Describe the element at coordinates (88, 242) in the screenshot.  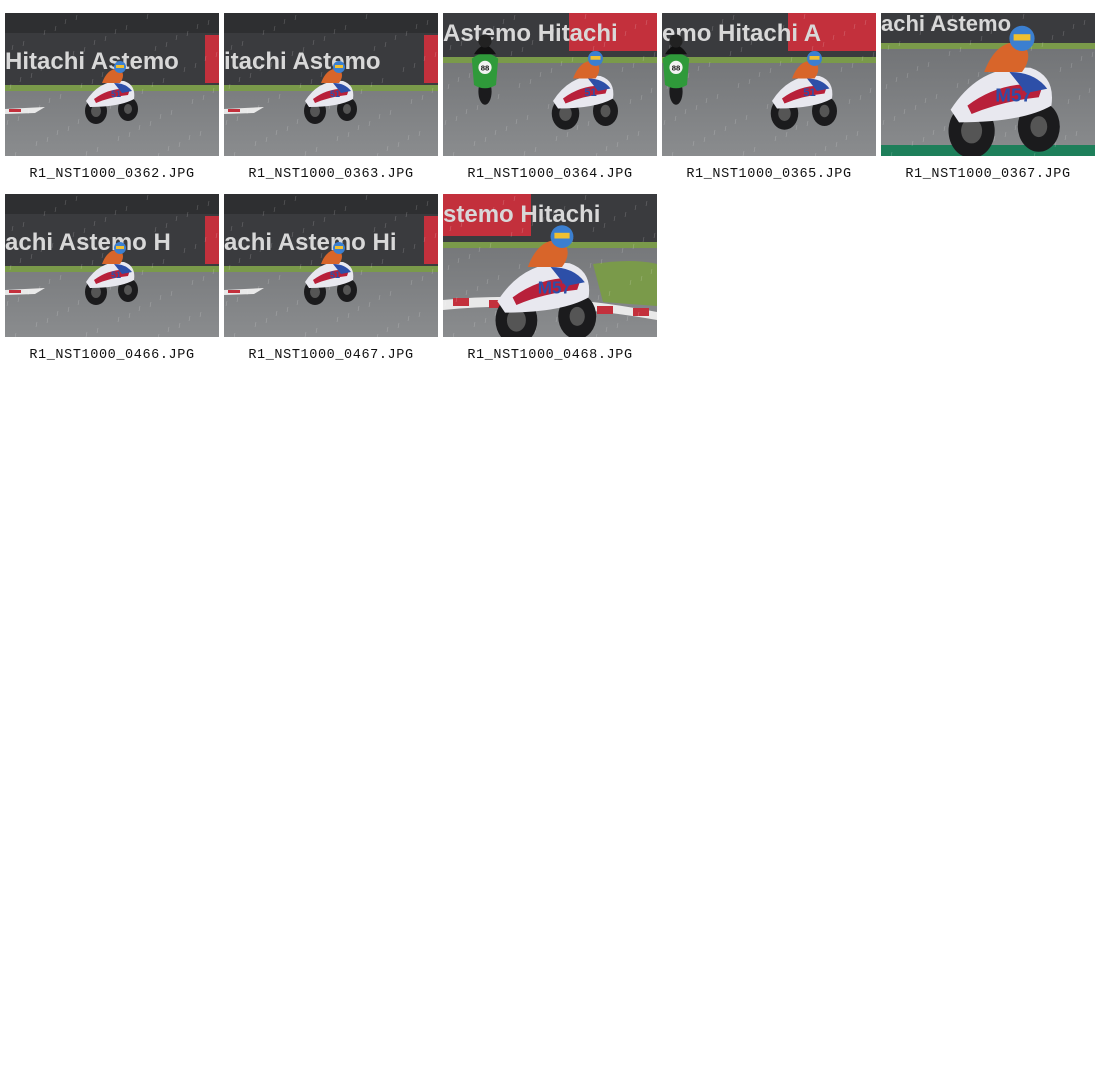
I see `sponsor-banner-text: achi Astemo H` at that location.